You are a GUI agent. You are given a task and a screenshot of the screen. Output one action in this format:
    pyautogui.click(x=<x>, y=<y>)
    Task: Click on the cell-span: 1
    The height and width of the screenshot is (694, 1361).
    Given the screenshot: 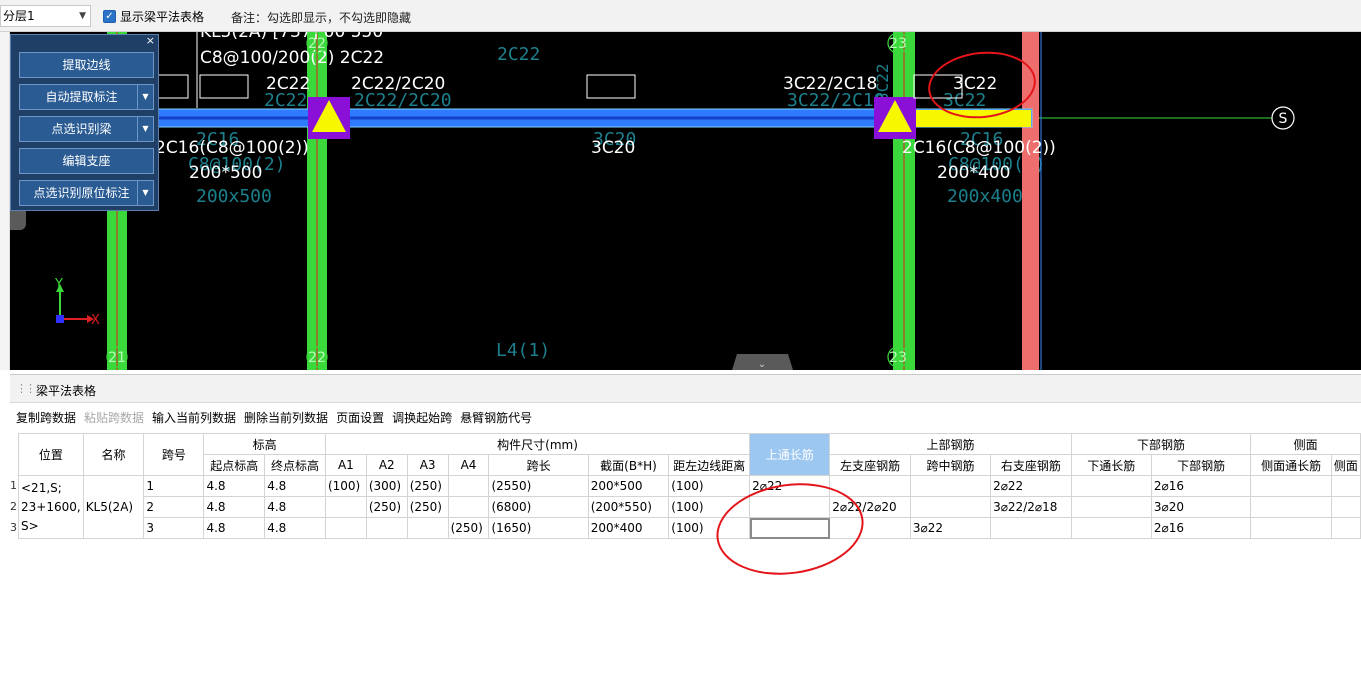 What is the action you would take?
    pyautogui.click(x=174, y=486)
    